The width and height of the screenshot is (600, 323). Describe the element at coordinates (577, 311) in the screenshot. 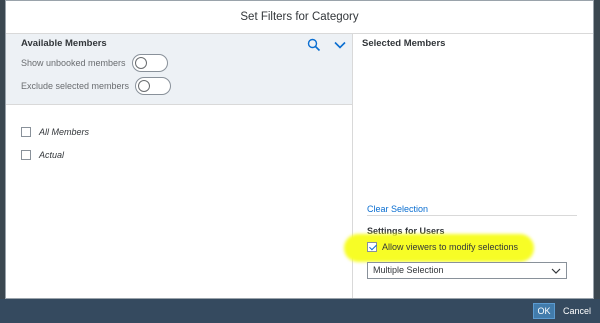

I see `cancel-button: Cancel` at that location.